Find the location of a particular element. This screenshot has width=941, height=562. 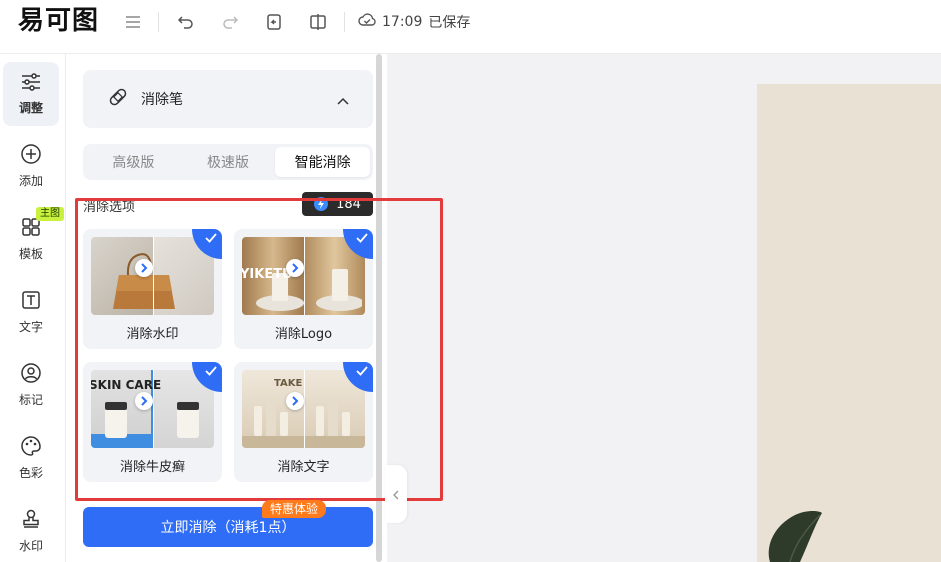

mode-tabs: 高级版 极速版 智能消除 is located at coordinates (228, 162).